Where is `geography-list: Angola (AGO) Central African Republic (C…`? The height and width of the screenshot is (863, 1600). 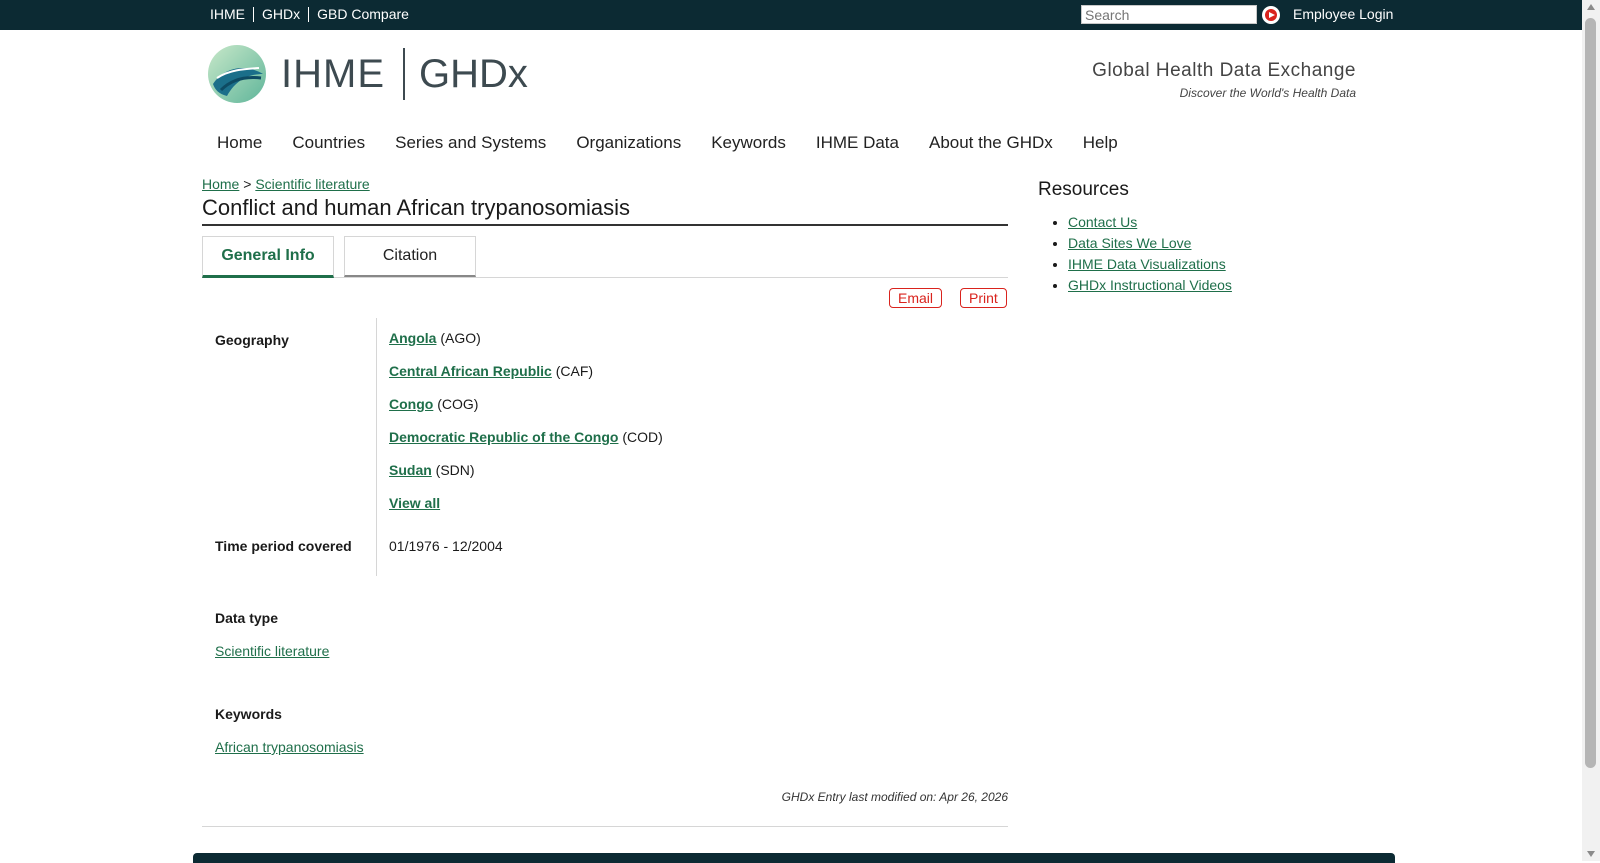 geography-list: Angola (AGO) Central African Republic (C… is located at coordinates (526, 429).